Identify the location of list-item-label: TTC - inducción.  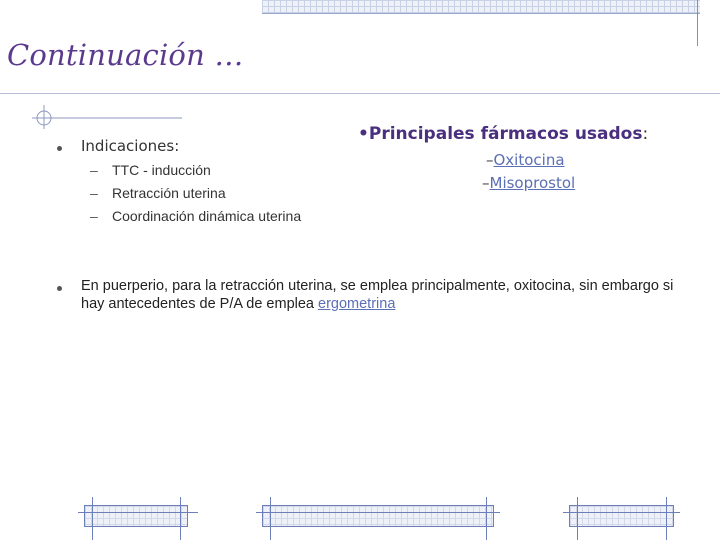
(161, 170).